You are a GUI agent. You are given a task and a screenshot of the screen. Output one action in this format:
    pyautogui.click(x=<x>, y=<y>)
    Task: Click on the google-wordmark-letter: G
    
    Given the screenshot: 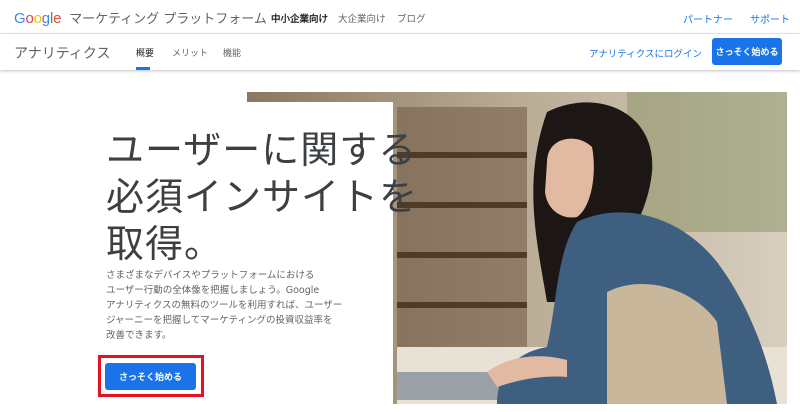 What is the action you would take?
    pyautogui.click(x=20, y=18)
    